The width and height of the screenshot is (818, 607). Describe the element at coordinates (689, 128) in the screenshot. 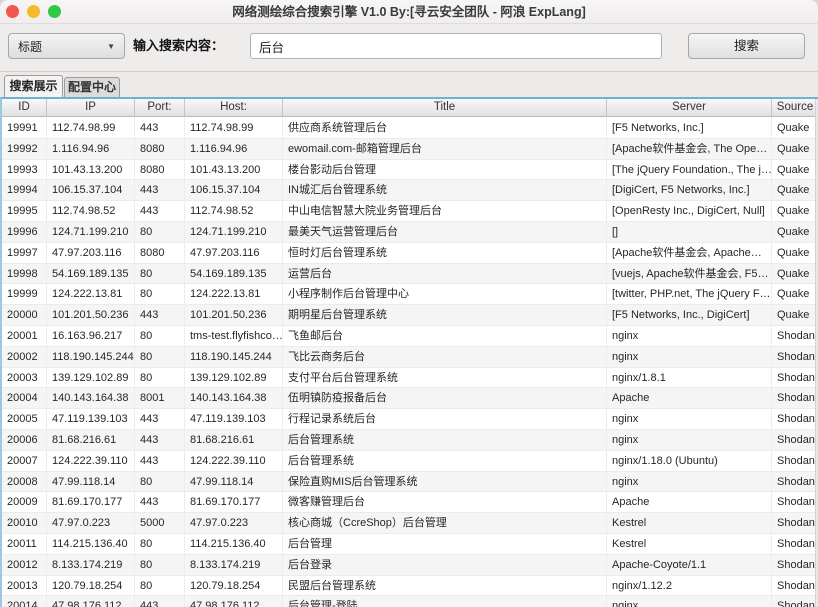

I see `table-cell: [F5 Networks, Inc.]` at that location.